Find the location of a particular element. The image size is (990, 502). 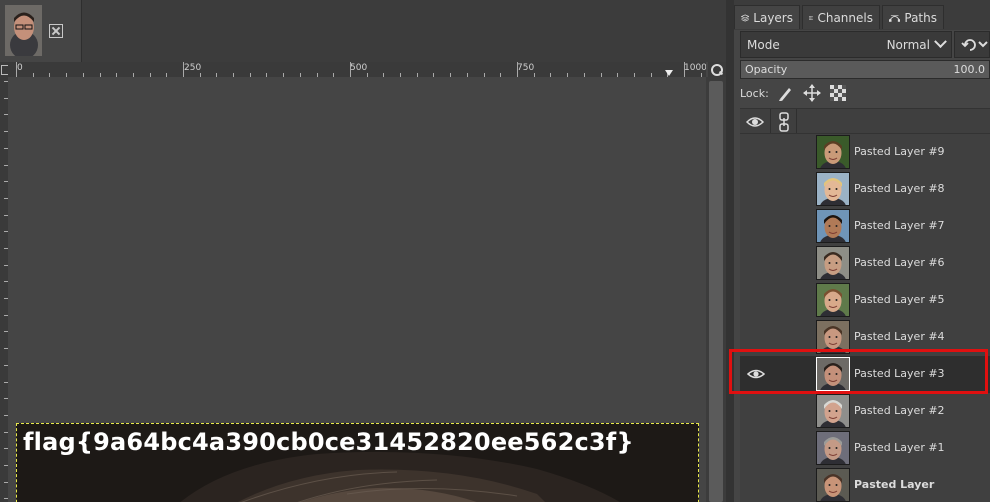

close-icon is located at coordinates (56, 31).